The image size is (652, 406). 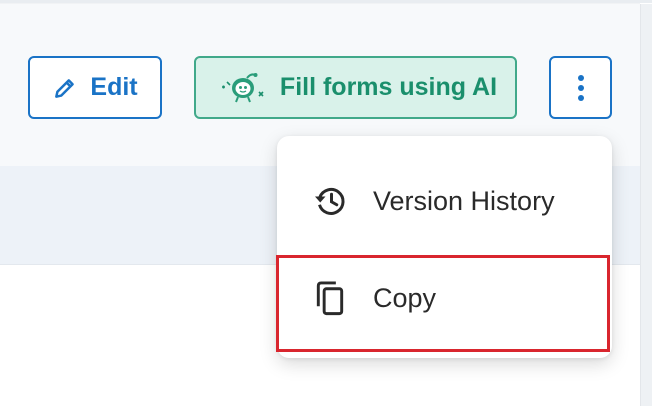 I want to click on menu-item-copy: Copy, so click(x=444, y=298).